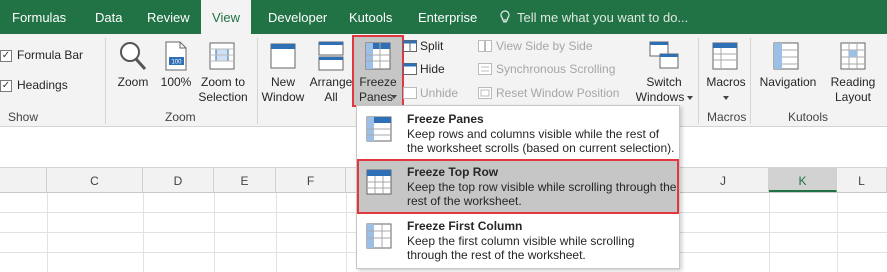  What do you see at coordinates (331, 82) in the screenshot?
I see `arrange-all-label-1: Arrange` at bounding box center [331, 82].